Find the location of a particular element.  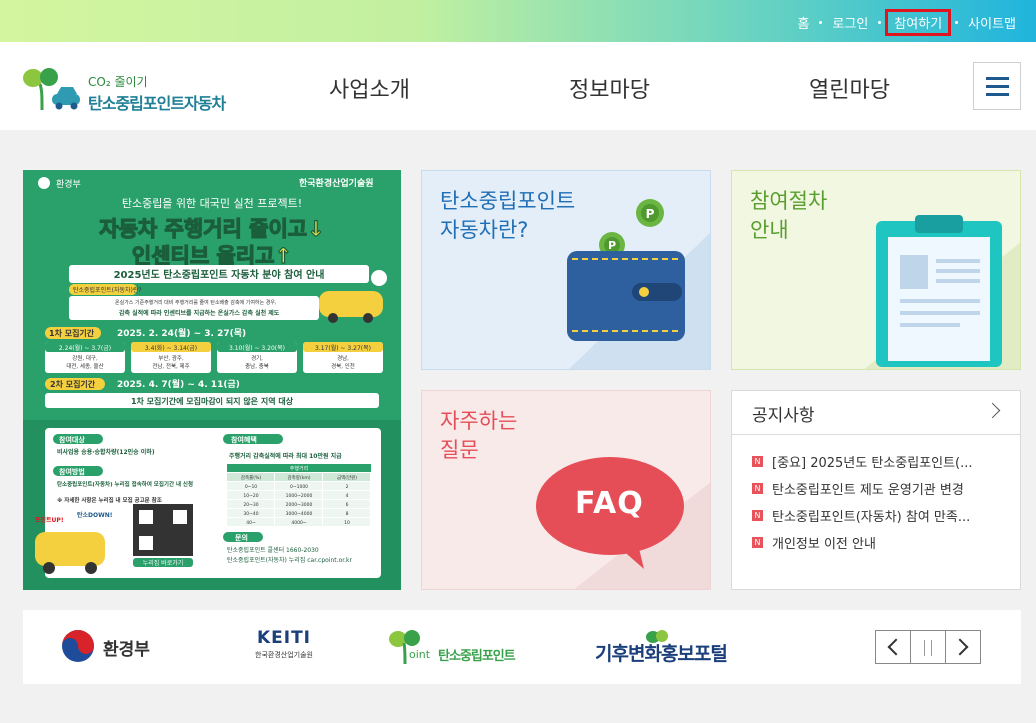

poster-desc2: 감축 실적에 따라 인센티브를 지급하는 온실가스 감축 실천 제도 is located at coordinates (199, 313).